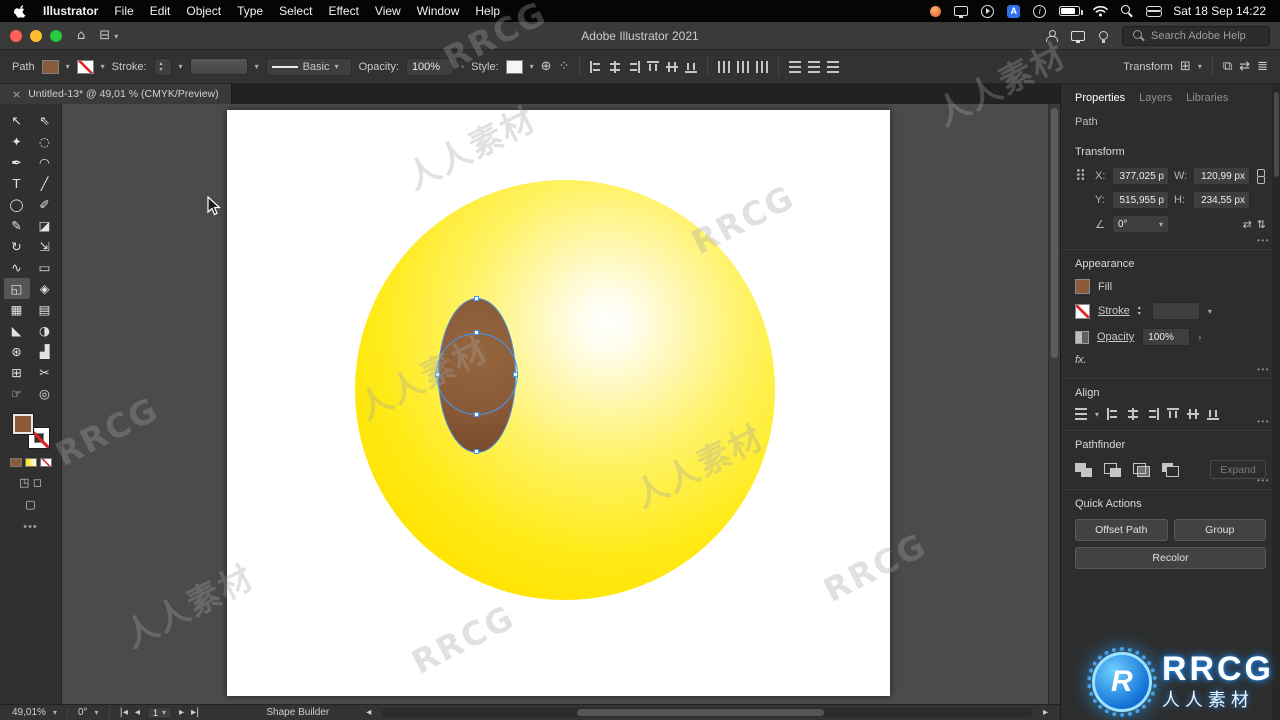 This screenshot has width=1280, height=720. I want to click on distribute-middle-icon, so click(814, 66).